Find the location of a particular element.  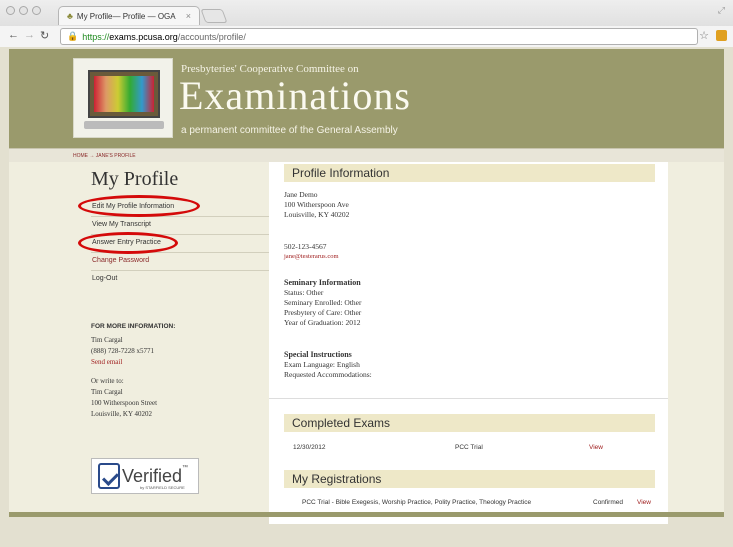

profile-phone: 502-123-4567 is located at coordinates (305, 246).